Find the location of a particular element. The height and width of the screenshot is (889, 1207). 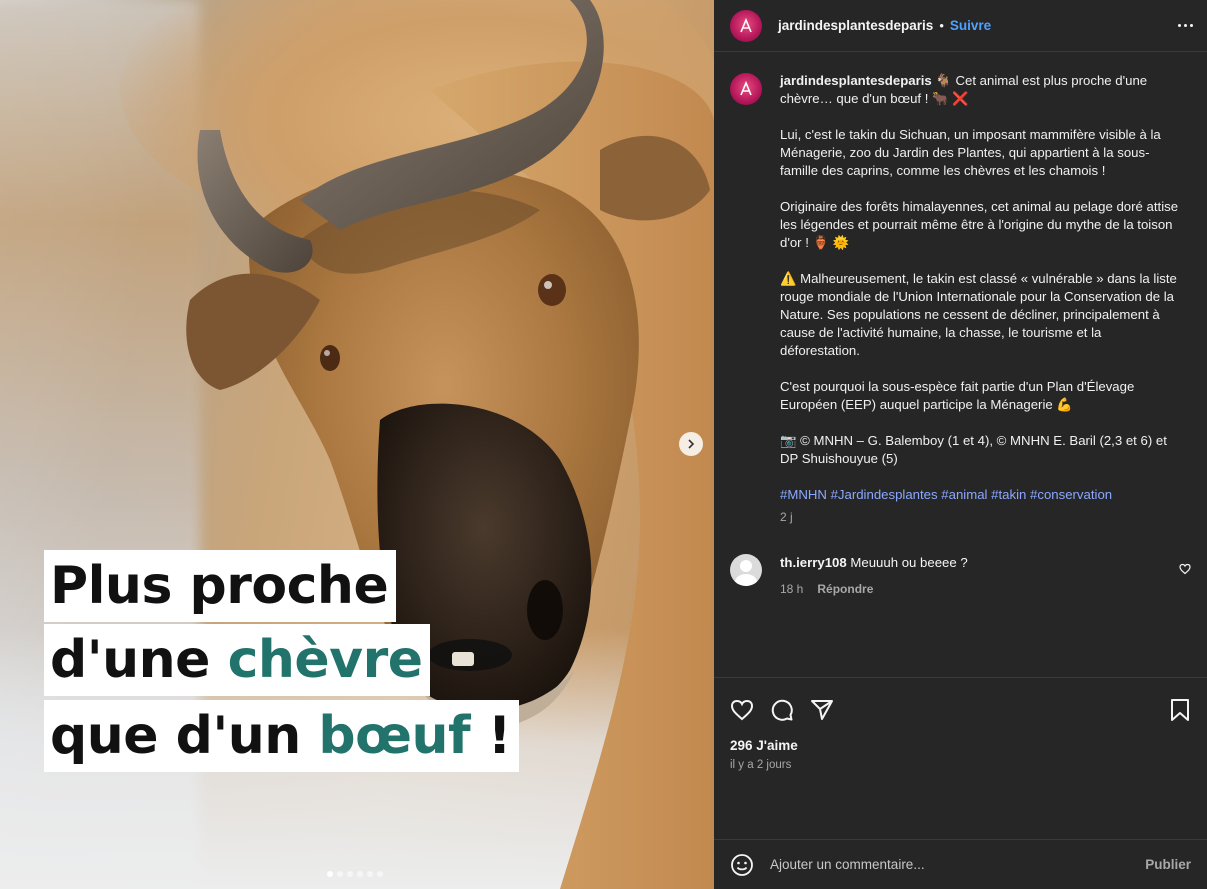

add-comment-bar: Publier is located at coordinates (960, 864).